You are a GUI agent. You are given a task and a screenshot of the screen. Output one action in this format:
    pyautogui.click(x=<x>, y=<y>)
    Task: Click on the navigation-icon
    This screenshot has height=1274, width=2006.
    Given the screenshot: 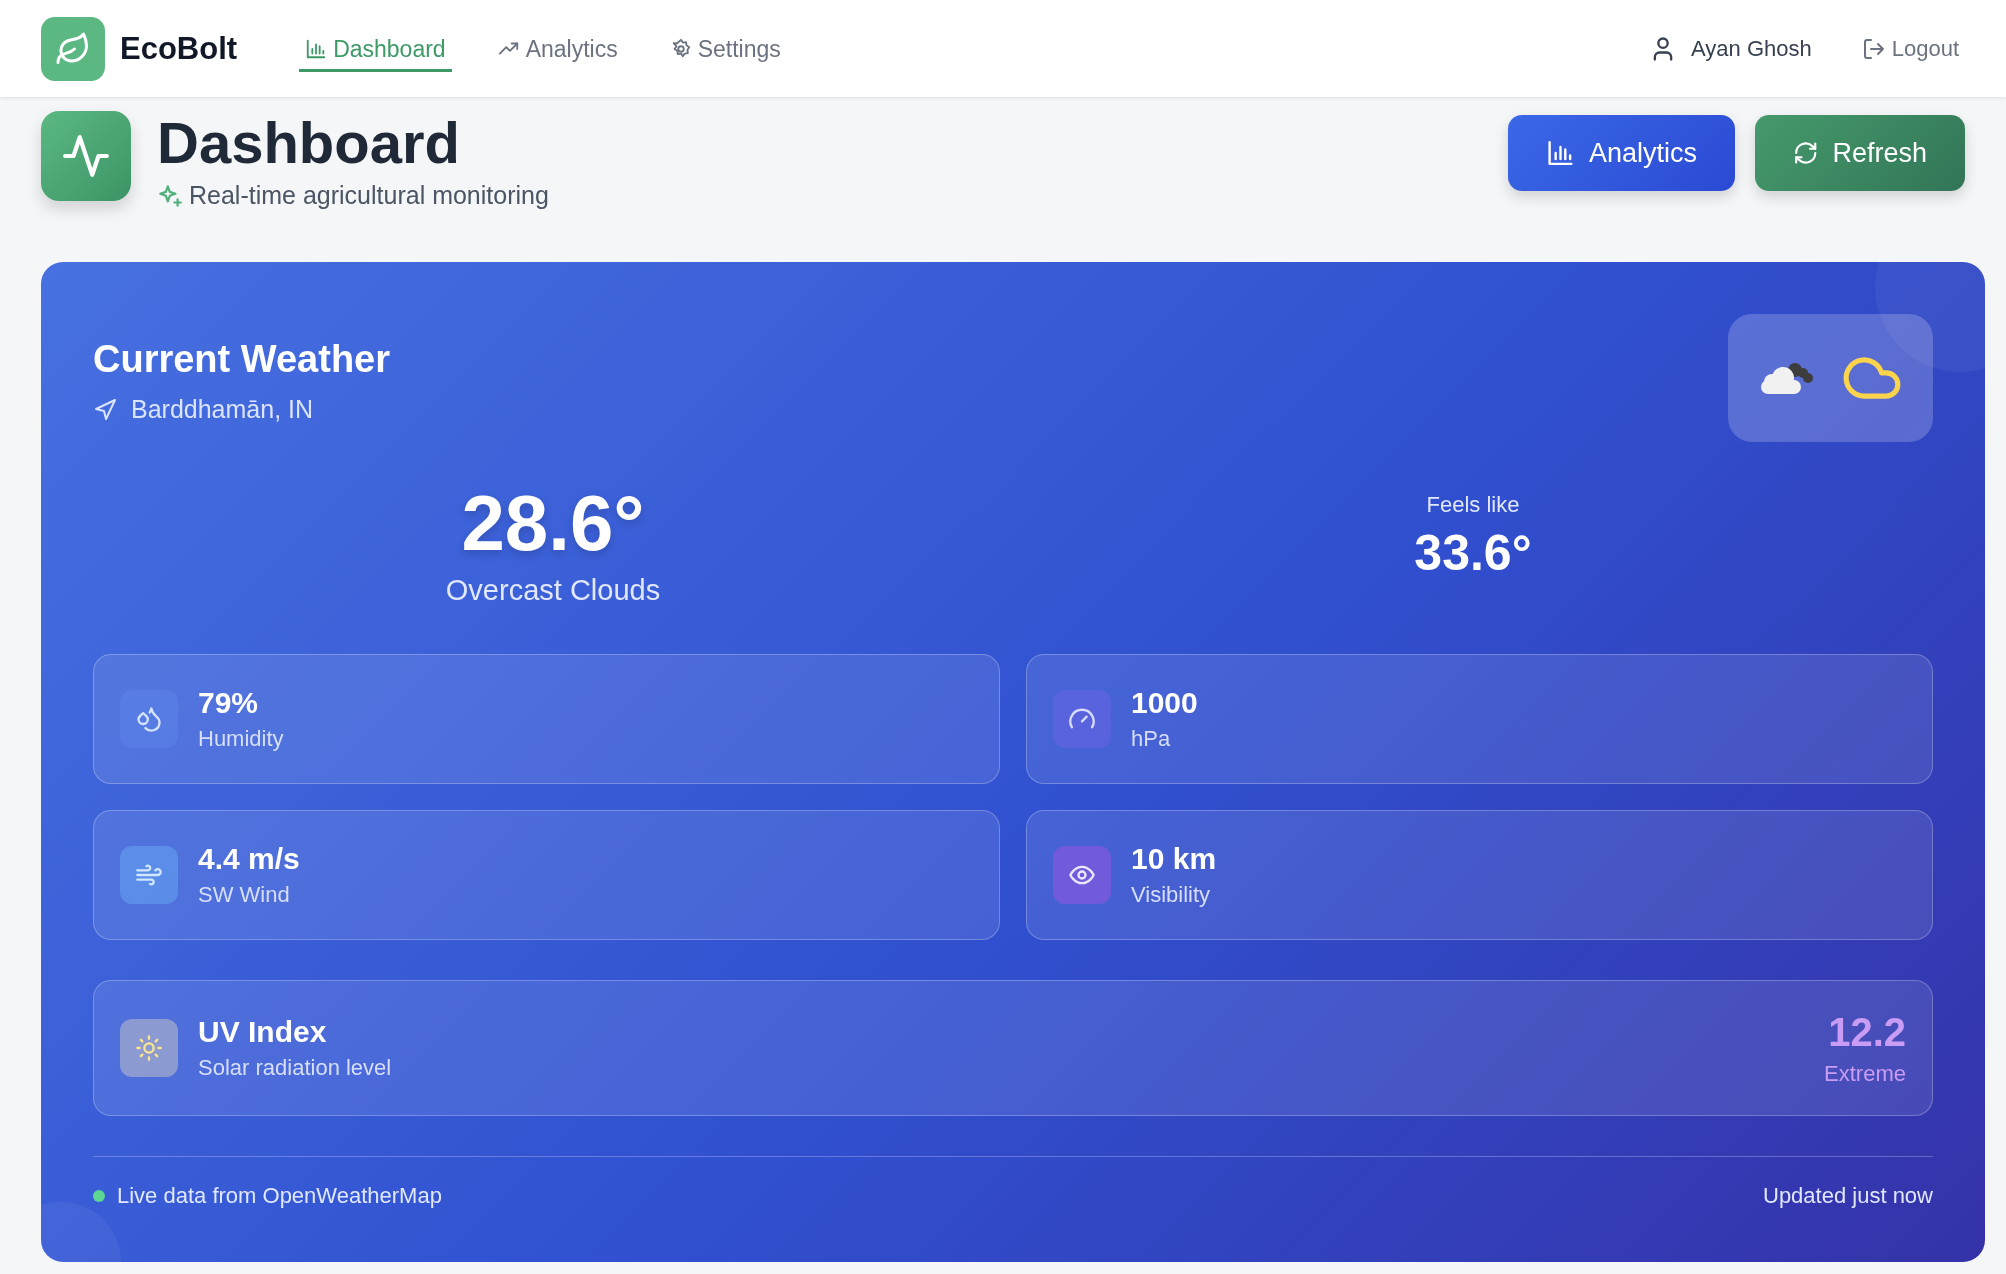 What is the action you would take?
    pyautogui.click(x=105, y=409)
    